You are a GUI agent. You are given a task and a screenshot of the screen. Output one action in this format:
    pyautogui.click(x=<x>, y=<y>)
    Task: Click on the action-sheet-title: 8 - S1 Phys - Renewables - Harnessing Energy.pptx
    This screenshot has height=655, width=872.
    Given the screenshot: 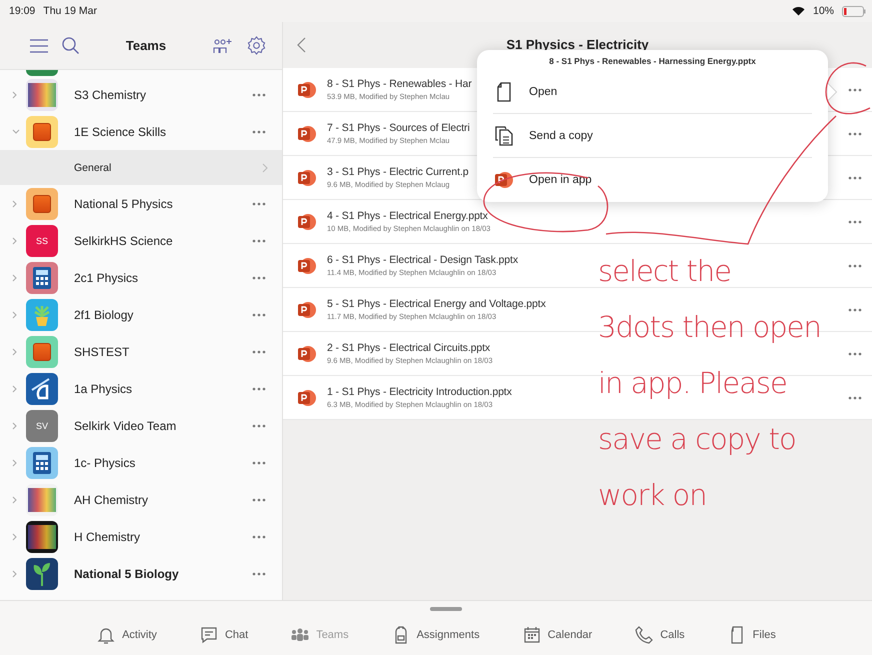 What is the action you would take?
    pyautogui.click(x=652, y=61)
    